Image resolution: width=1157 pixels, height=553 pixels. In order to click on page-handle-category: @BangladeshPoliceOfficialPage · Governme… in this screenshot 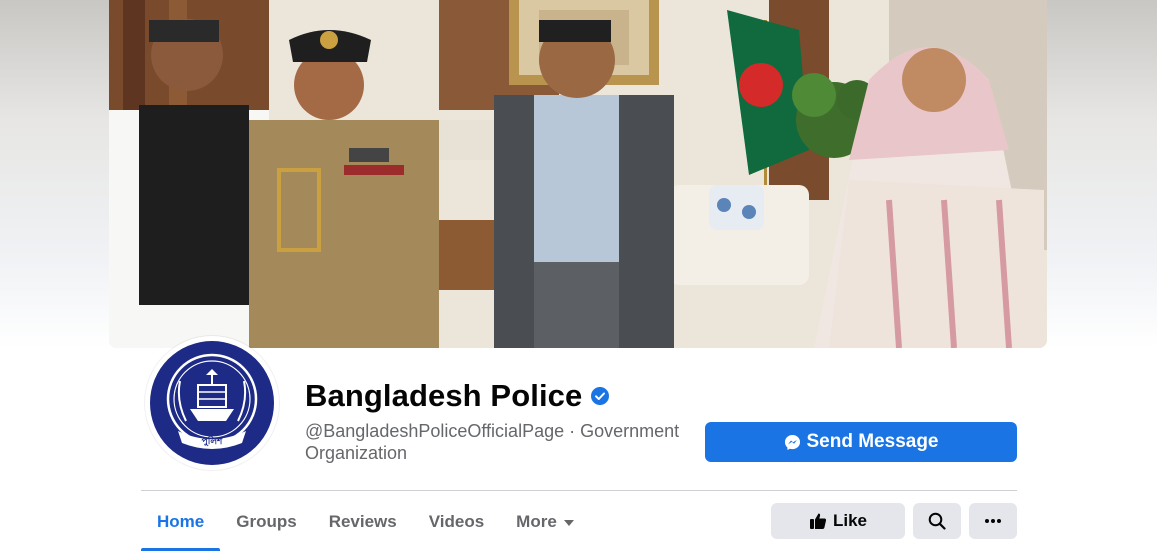, I will do `click(492, 442)`.